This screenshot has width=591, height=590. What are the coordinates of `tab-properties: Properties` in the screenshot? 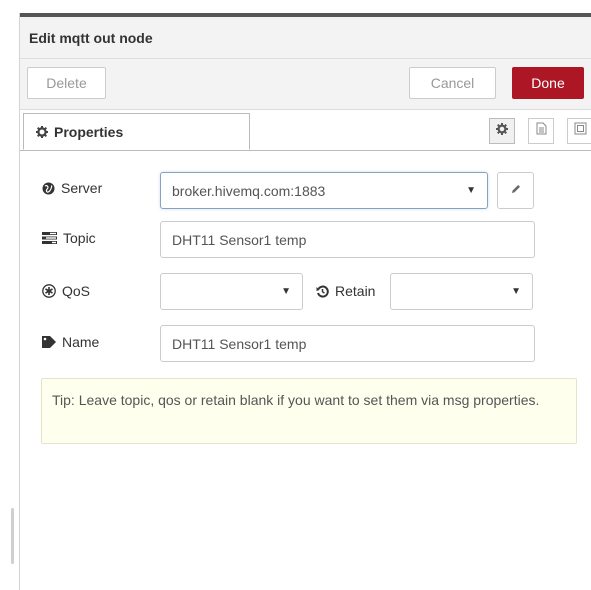 It's located at (136, 131).